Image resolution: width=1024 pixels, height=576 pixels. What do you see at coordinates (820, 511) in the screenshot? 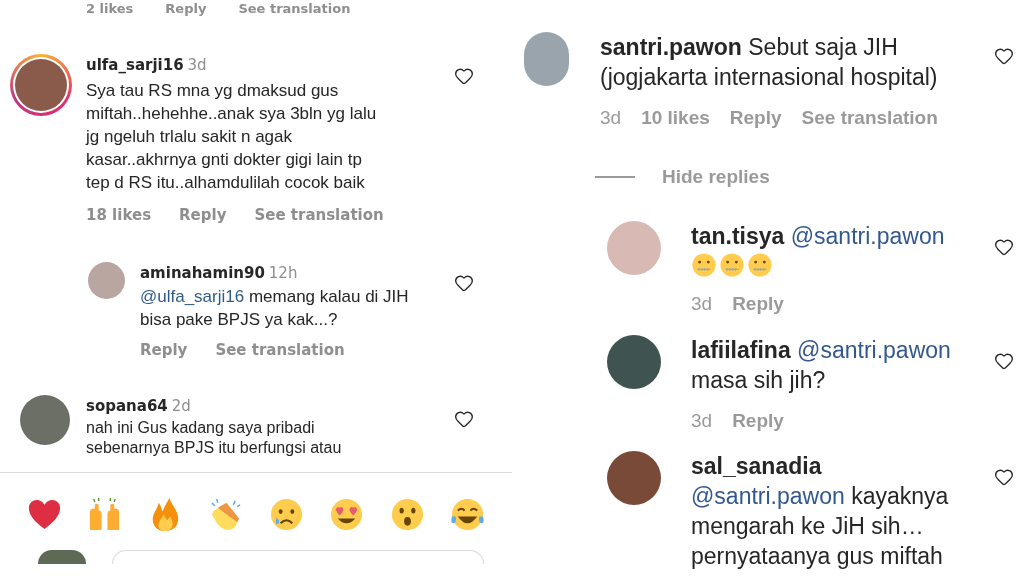
I see `reply-text: sal_sanadia @santri.pawon kayaknya mengarah ke JiH sih… pernyataanya gus miftah` at bounding box center [820, 511].